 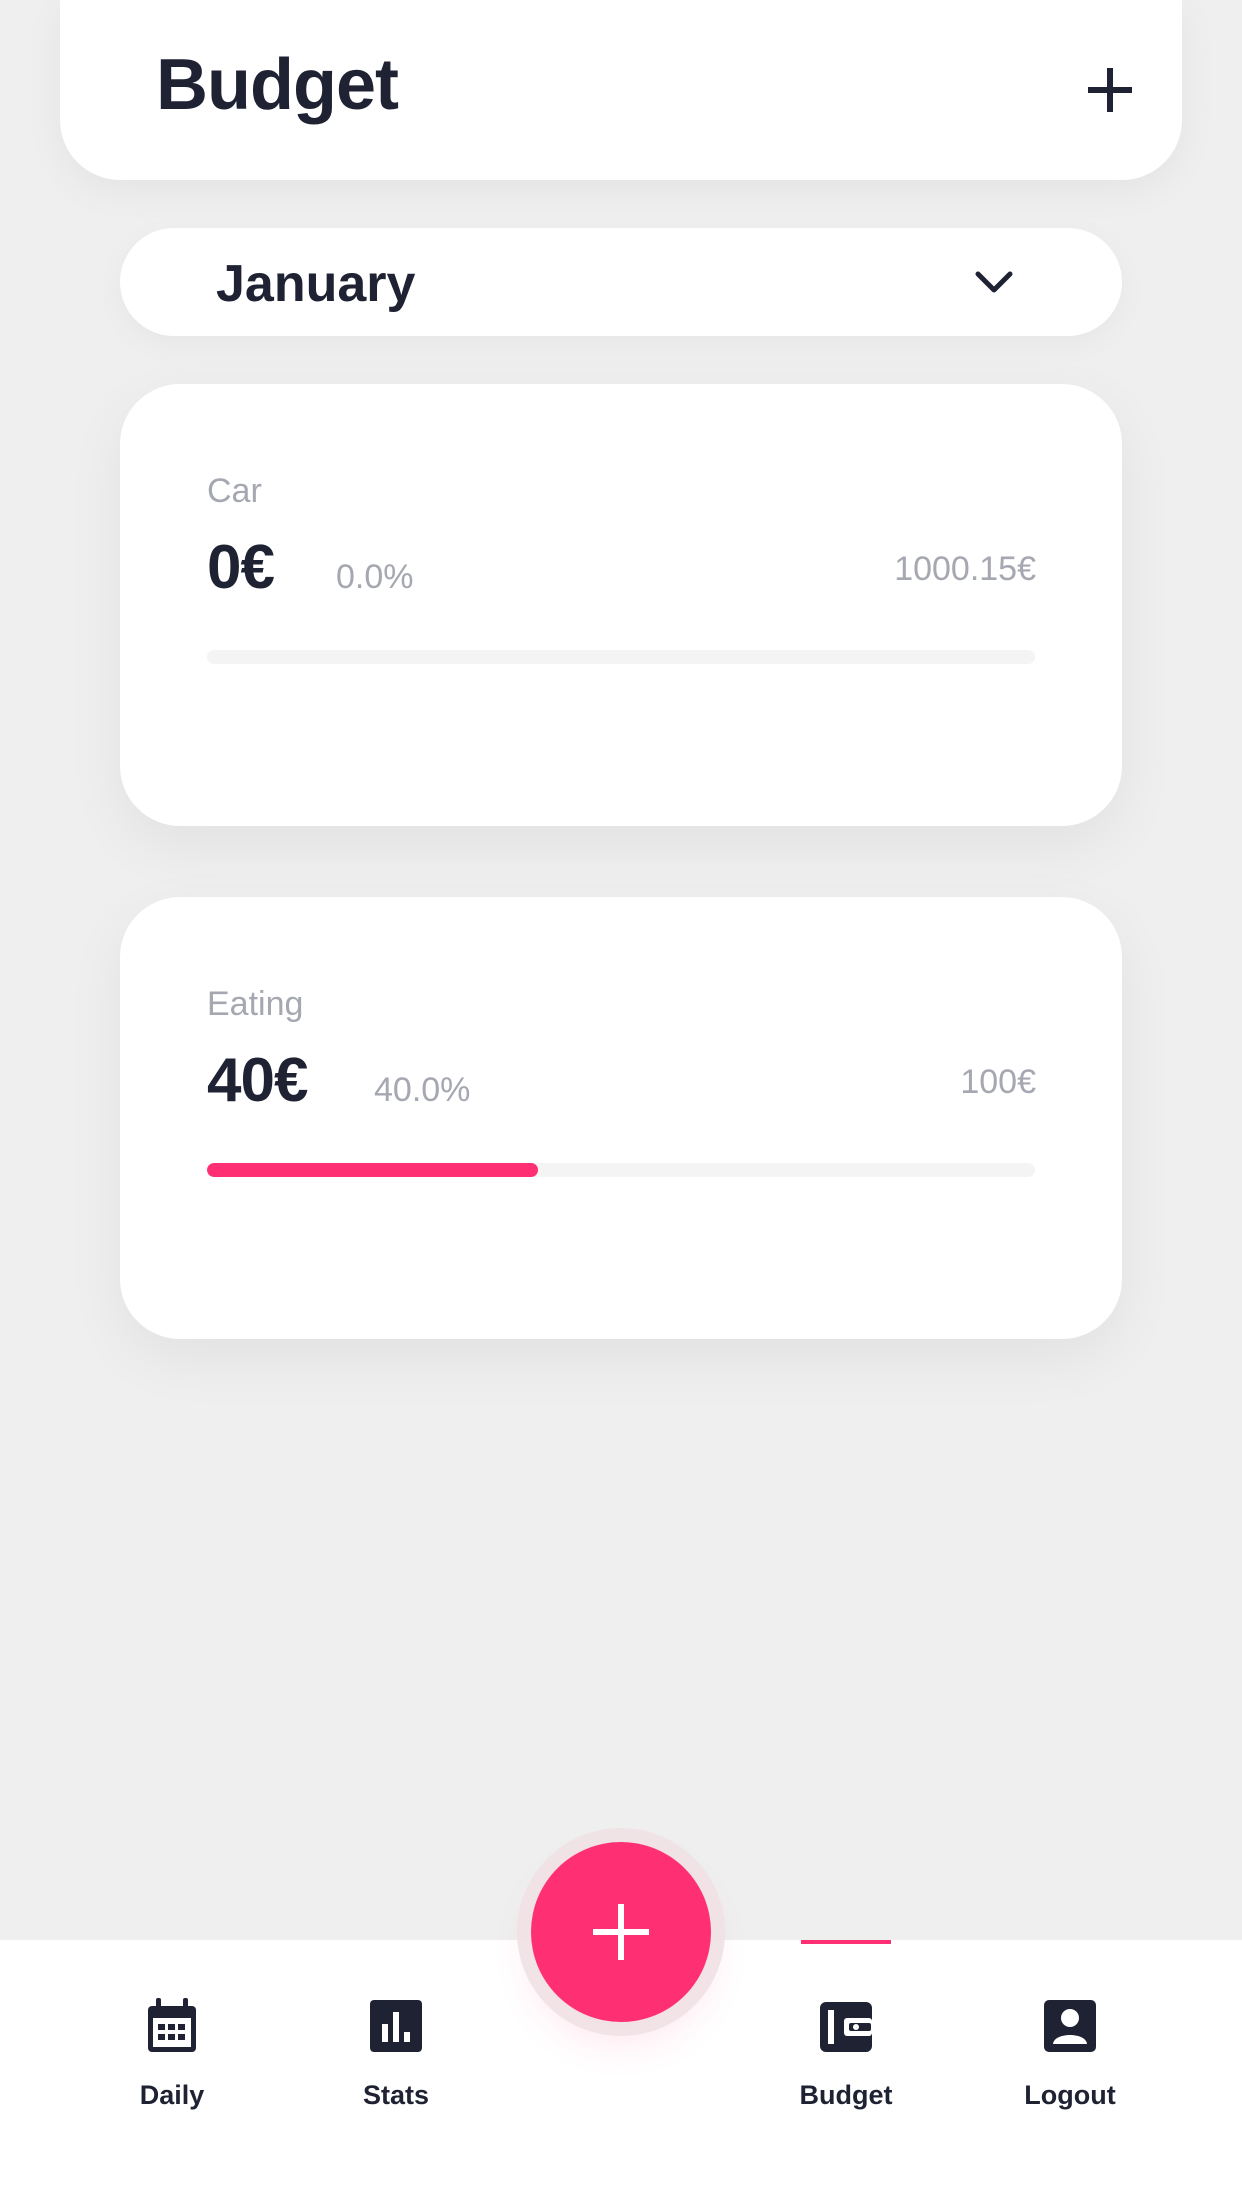 I want to click on budget-progress-fill, so click(x=373, y=1170).